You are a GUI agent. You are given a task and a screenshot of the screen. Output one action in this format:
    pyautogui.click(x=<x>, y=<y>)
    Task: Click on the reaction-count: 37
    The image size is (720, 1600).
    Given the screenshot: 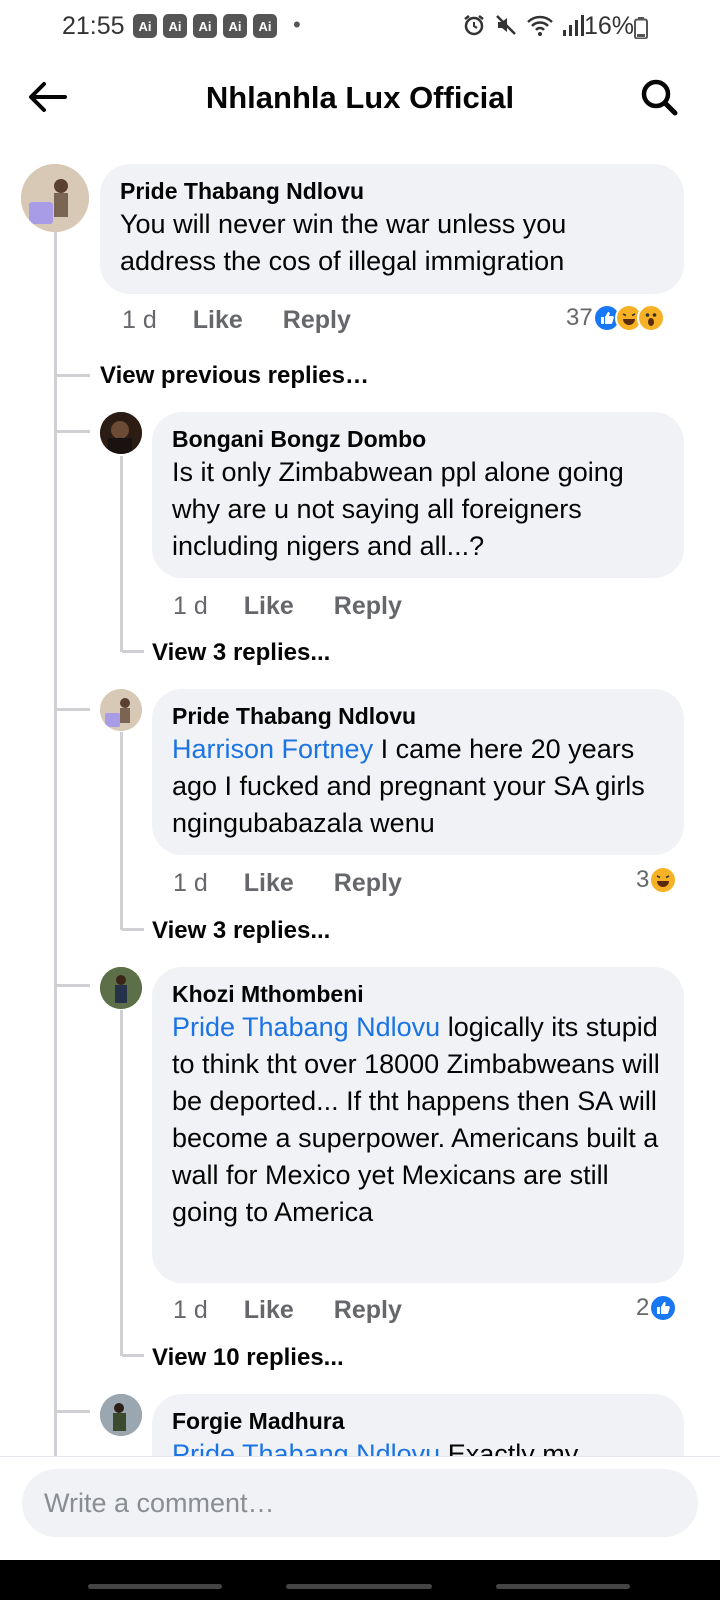 What is the action you would take?
    pyautogui.click(x=579, y=317)
    